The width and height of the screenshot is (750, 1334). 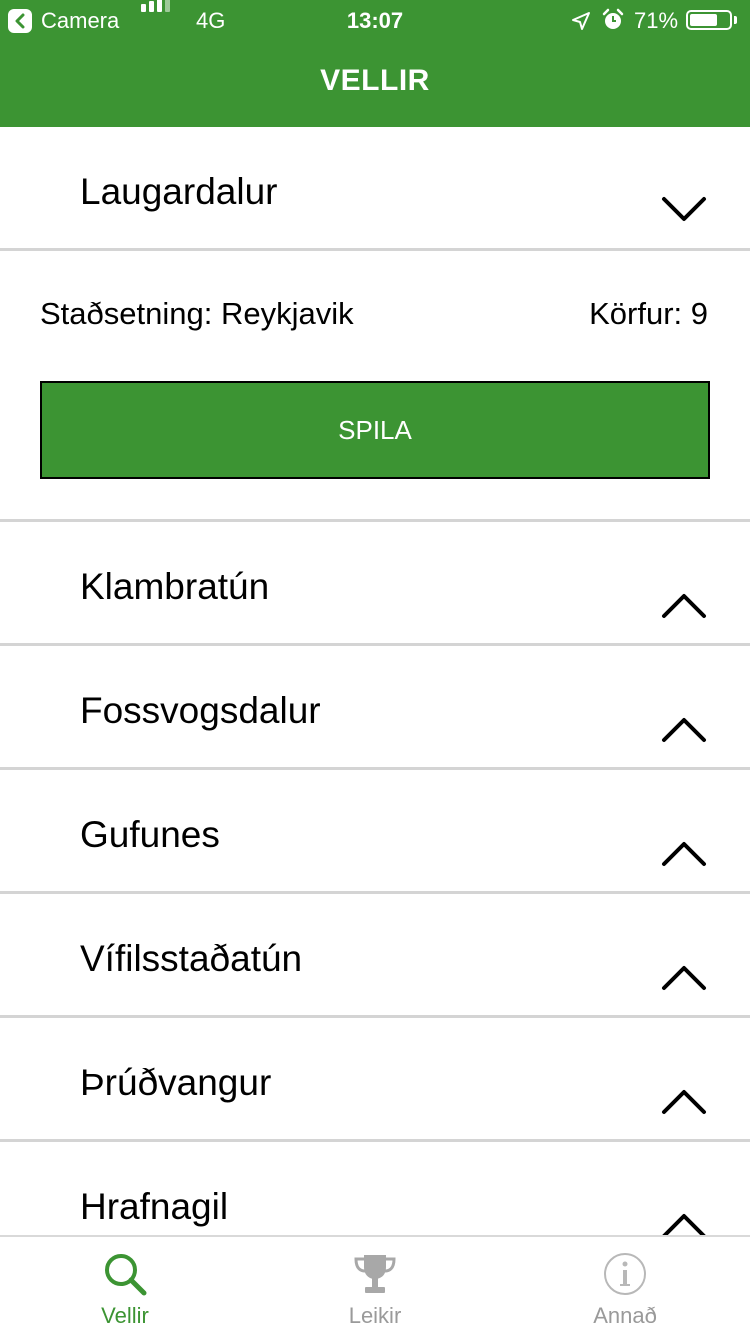 I want to click on tab-label: Annað, so click(x=625, y=1315).